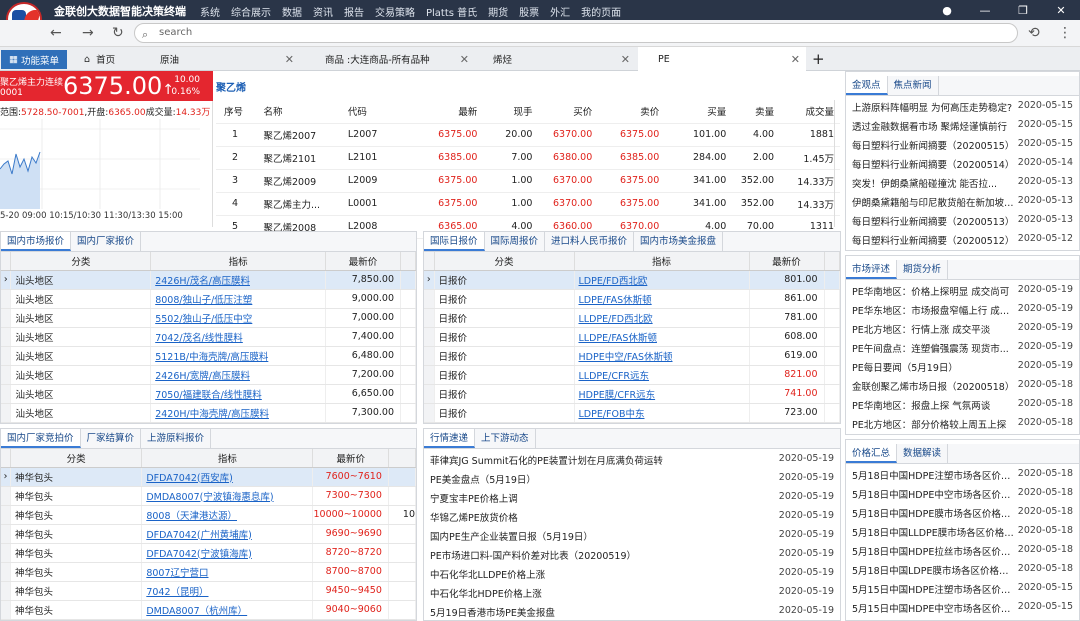 The image size is (1080, 621). Describe the element at coordinates (632, 593) in the screenshot. I see `news-item: 中石化华北HDPE价格上涨 2020-05-19` at that location.